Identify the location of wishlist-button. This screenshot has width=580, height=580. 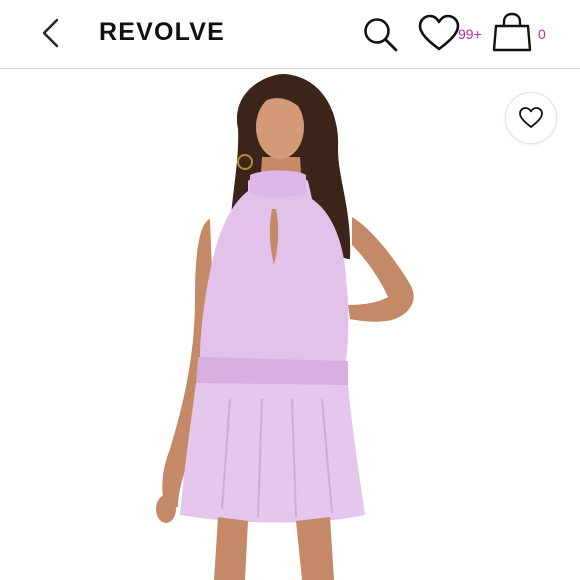
(439, 34).